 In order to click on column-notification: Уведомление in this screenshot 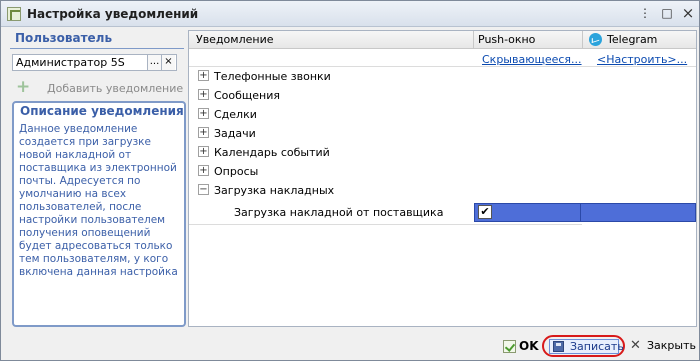, I will do `click(235, 39)`.